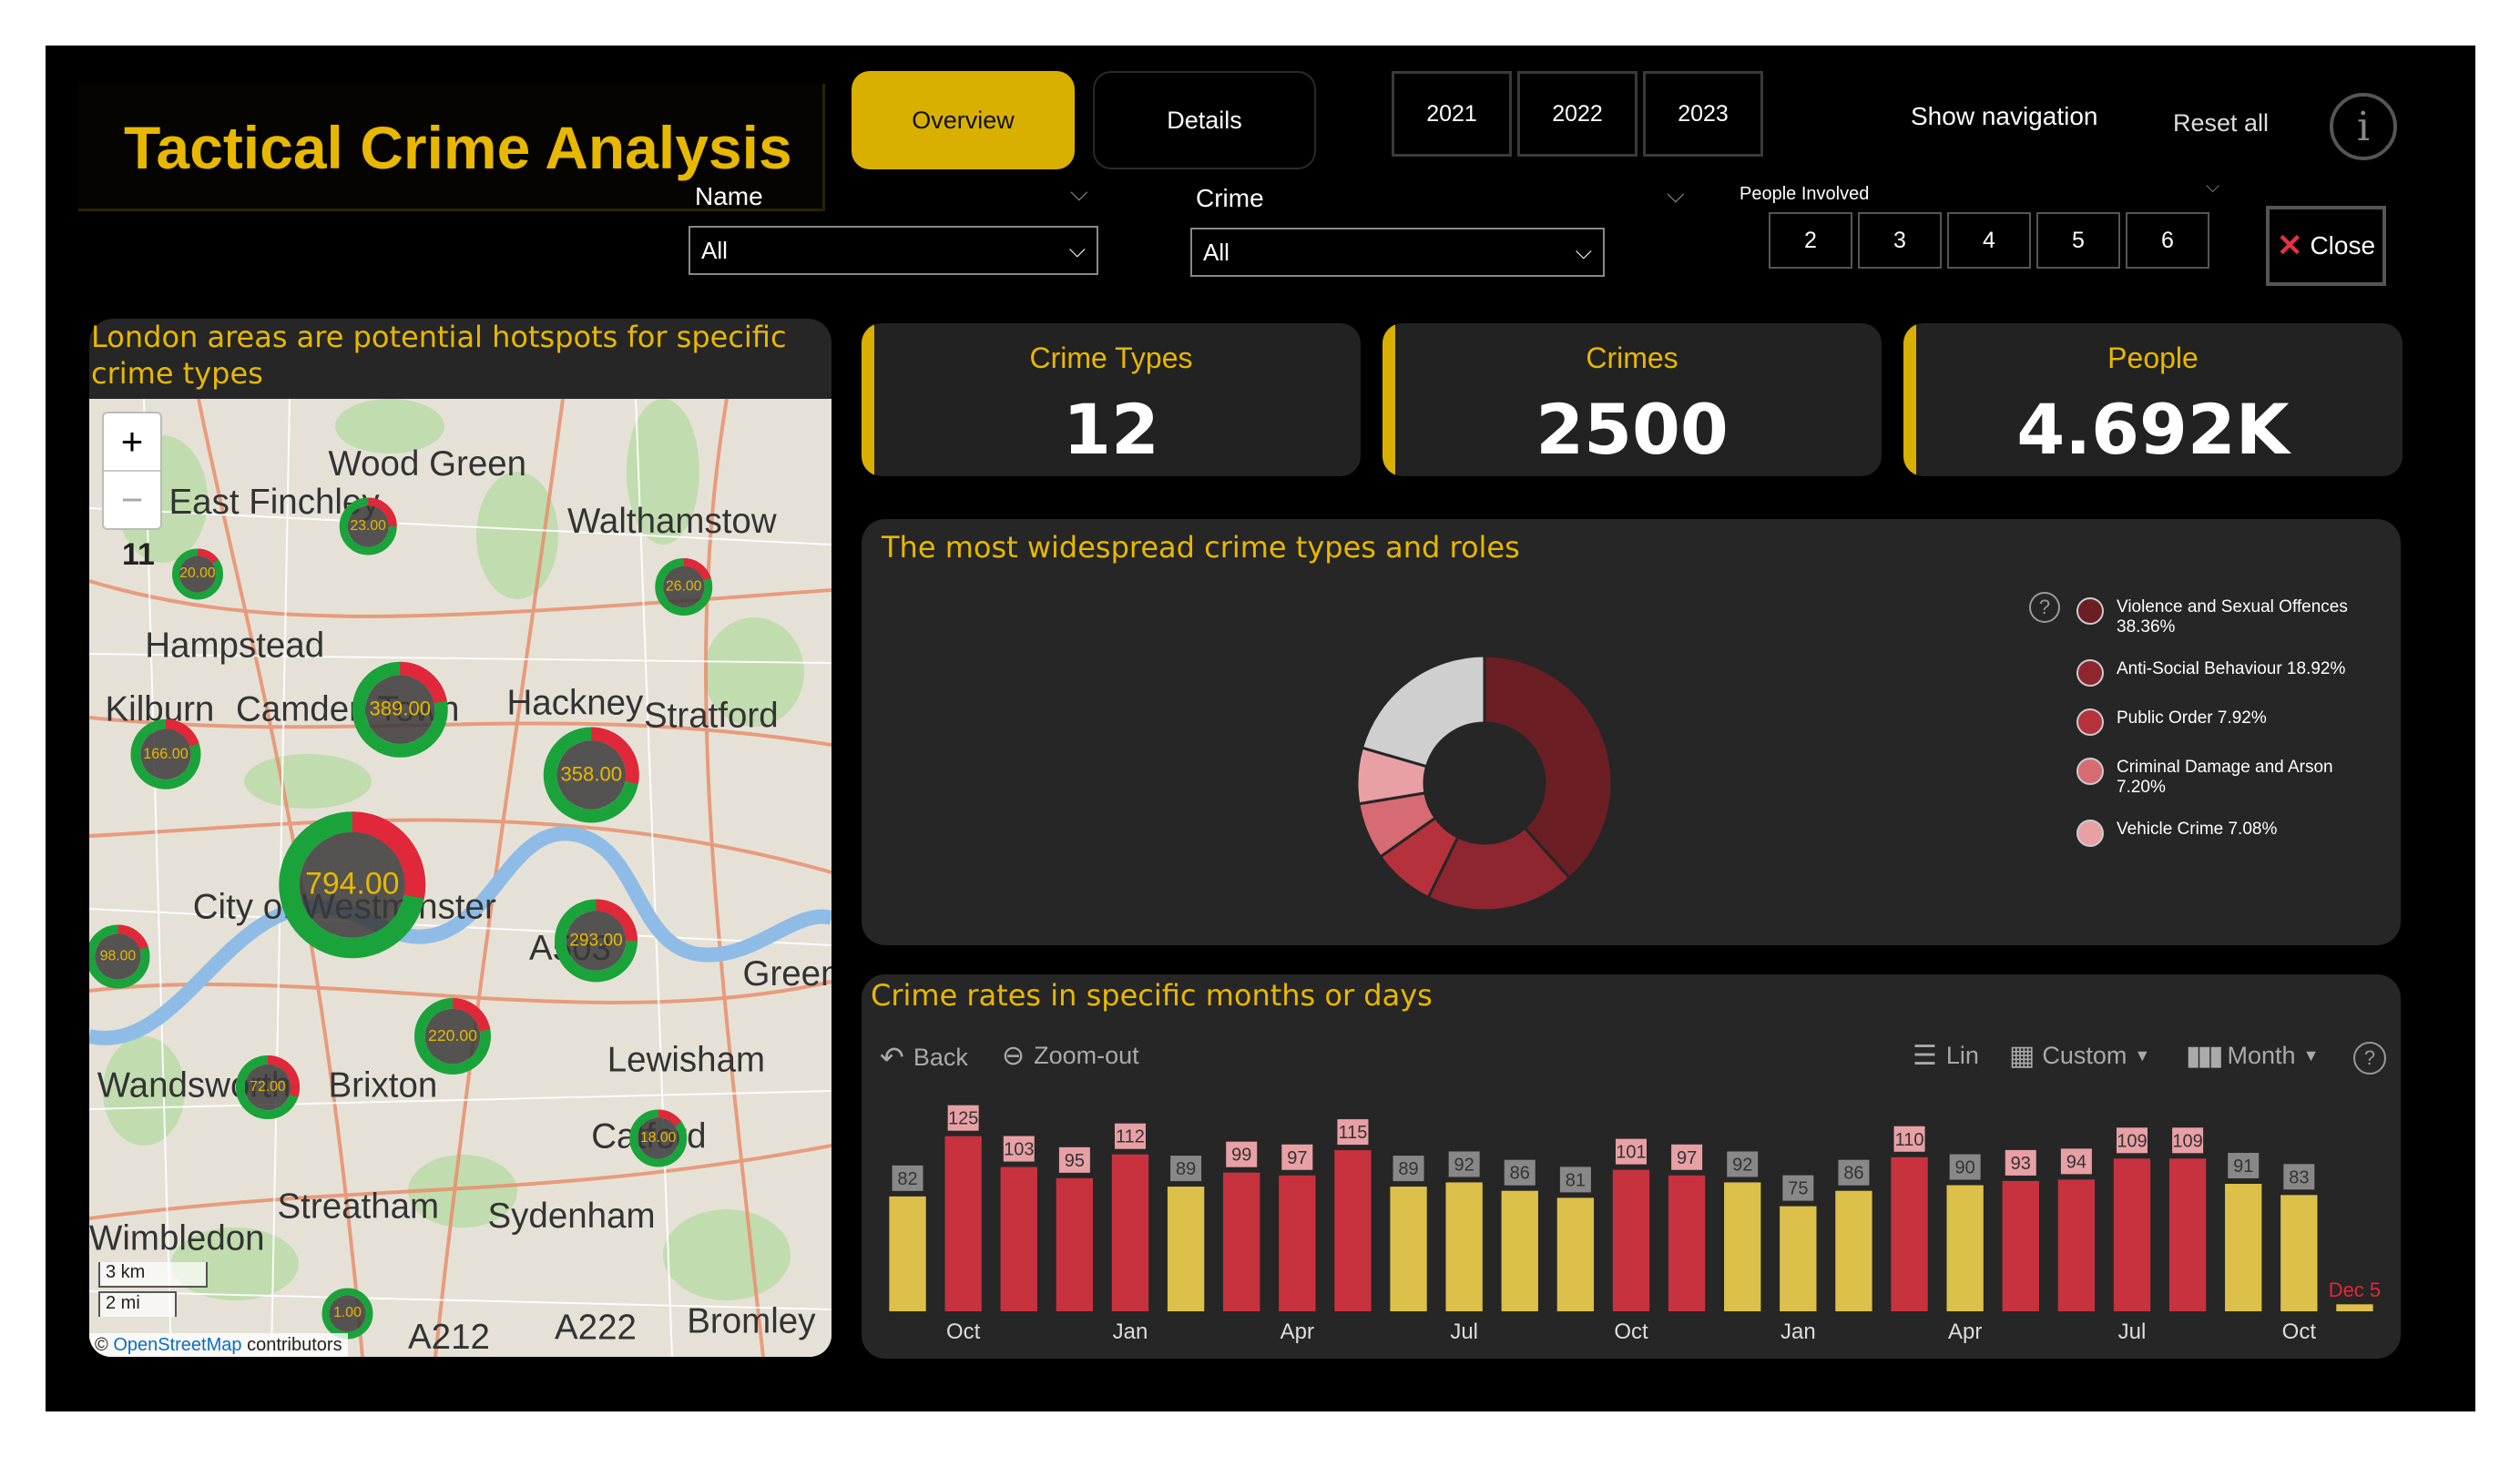 Image resolution: width=2520 pixels, height=1457 pixels. Describe the element at coordinates (347, 1314) in the screenshot. I see `map-cluster-marker: 1.00` at that location.